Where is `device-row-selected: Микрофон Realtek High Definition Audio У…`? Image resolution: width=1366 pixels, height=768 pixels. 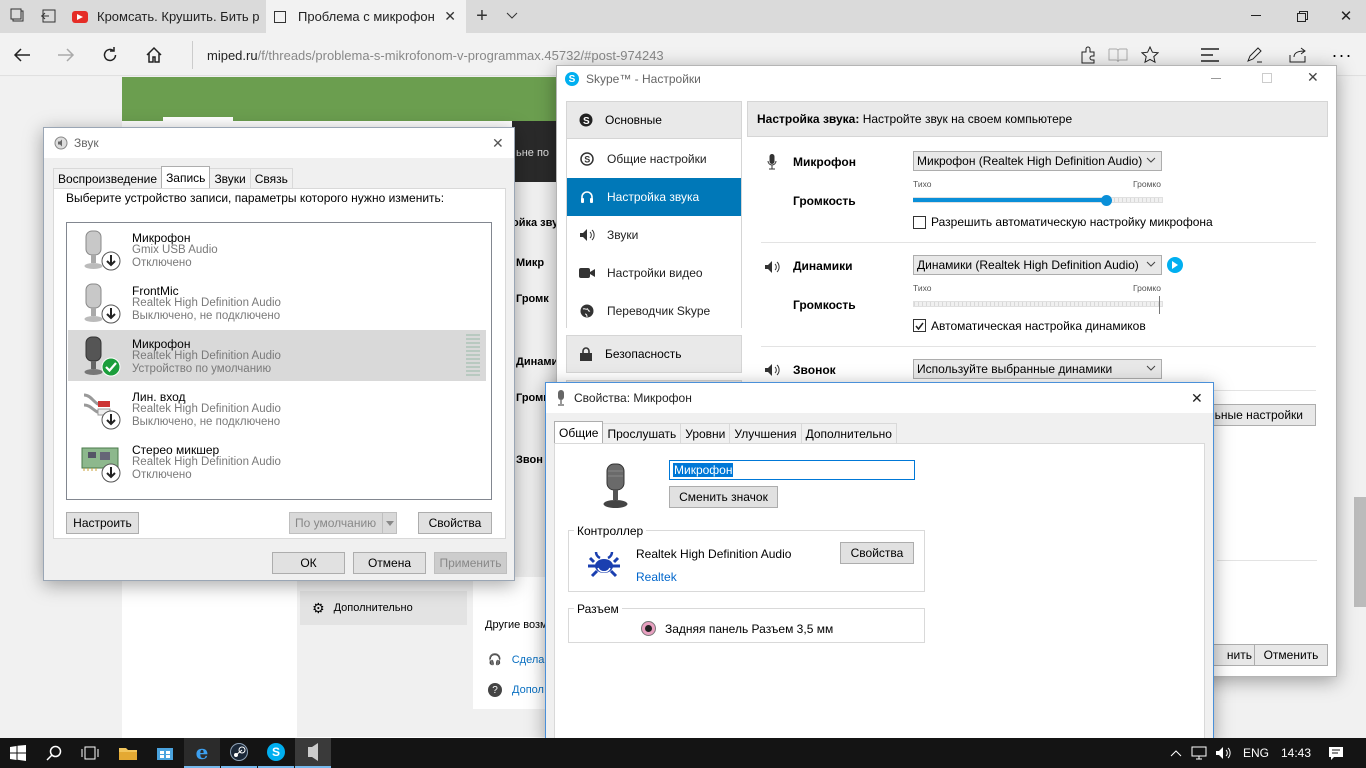 device-row-selected: Микрофон Realtek High Definition Audio У… is located at coordinates (277, 355).